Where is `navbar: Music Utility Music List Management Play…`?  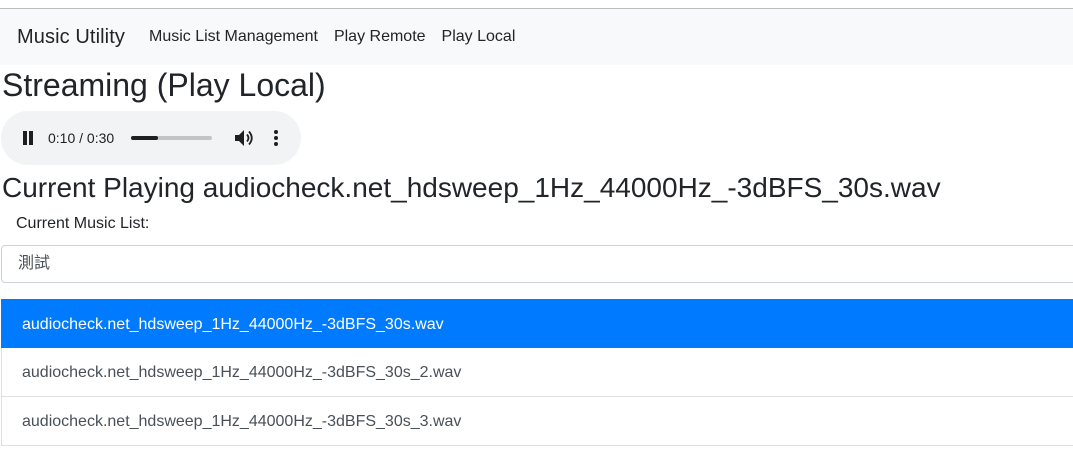
navbar: Music Utility Music List Management Play… is located at coordinates (536, 37).